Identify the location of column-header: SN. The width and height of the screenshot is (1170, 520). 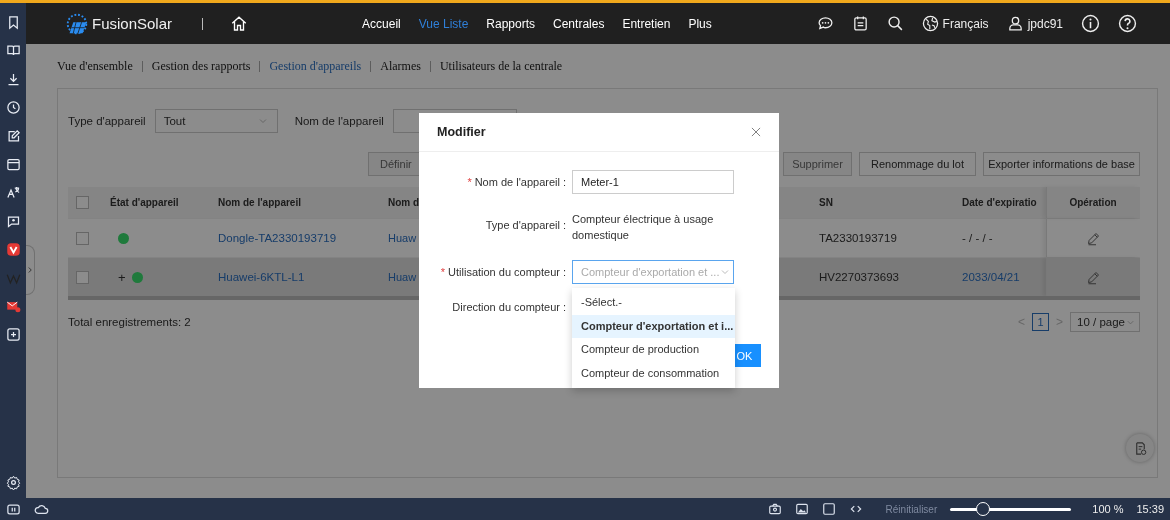
(826, 202).